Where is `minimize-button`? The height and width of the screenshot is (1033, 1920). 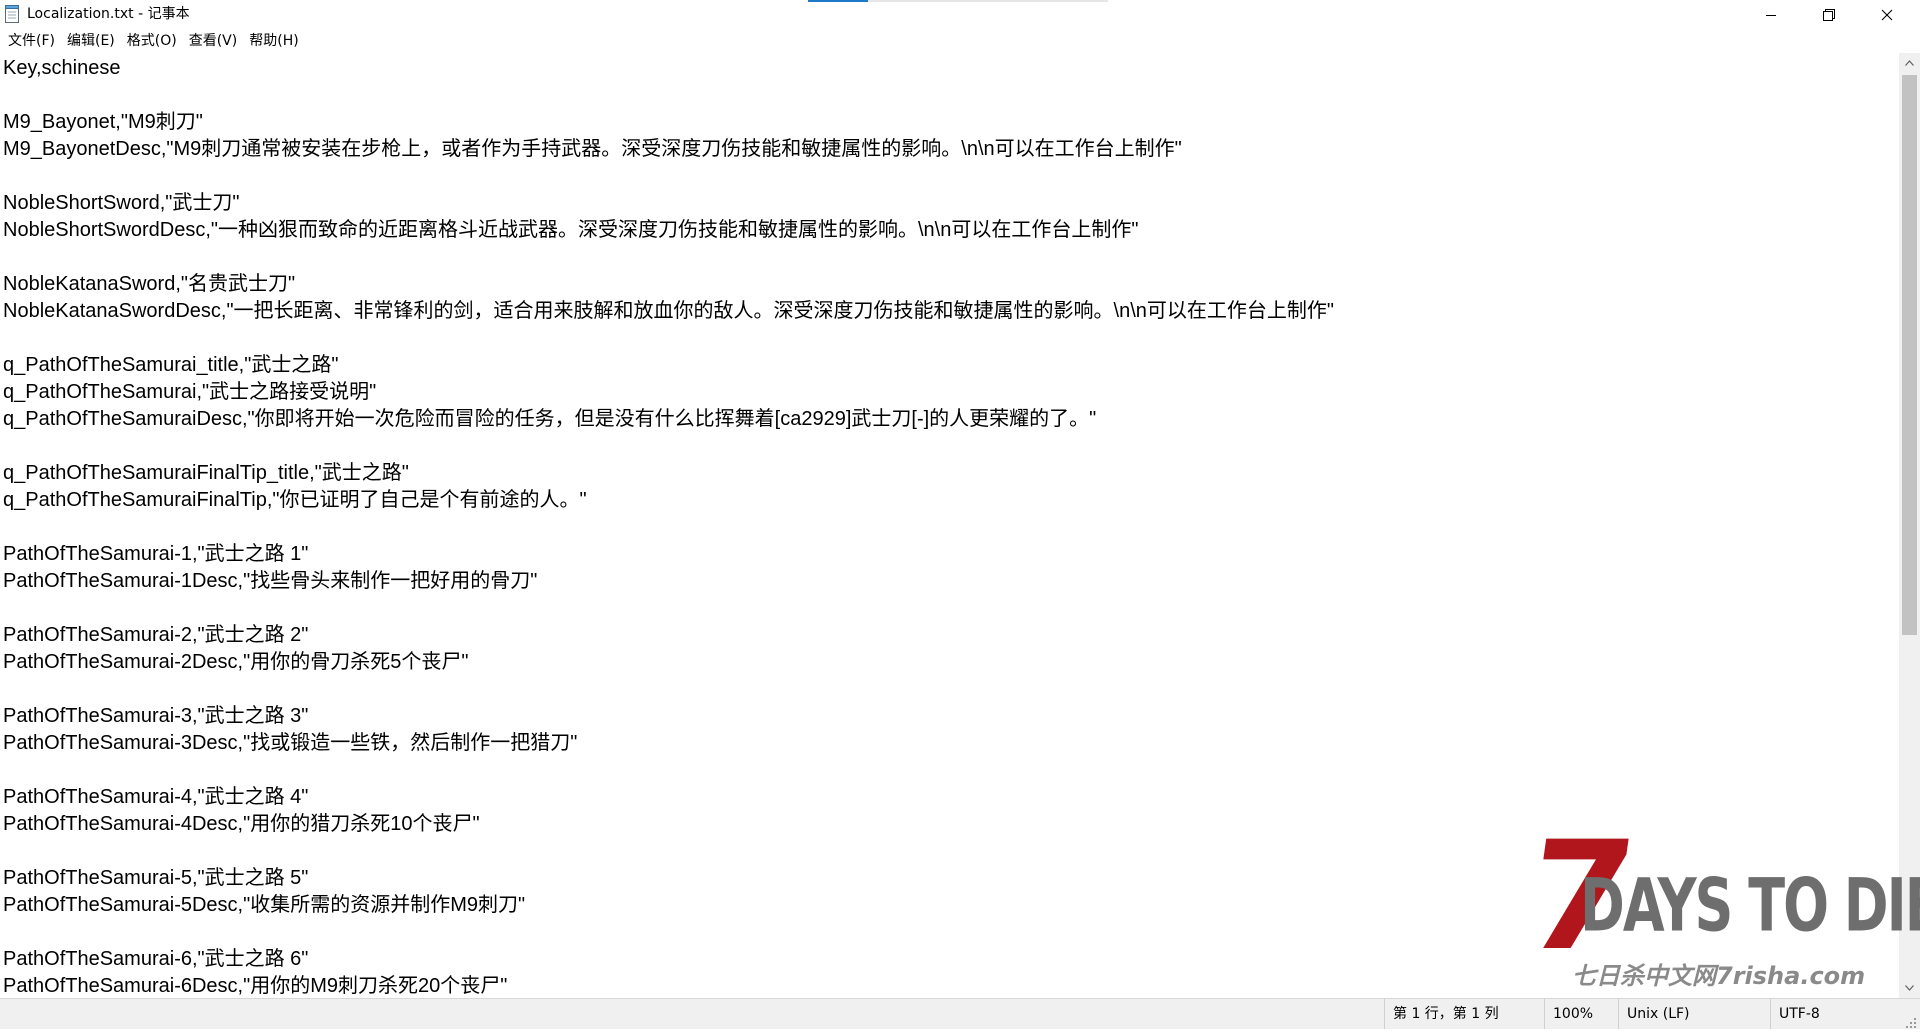
minimize-button is located at coordinates (1771, 14).